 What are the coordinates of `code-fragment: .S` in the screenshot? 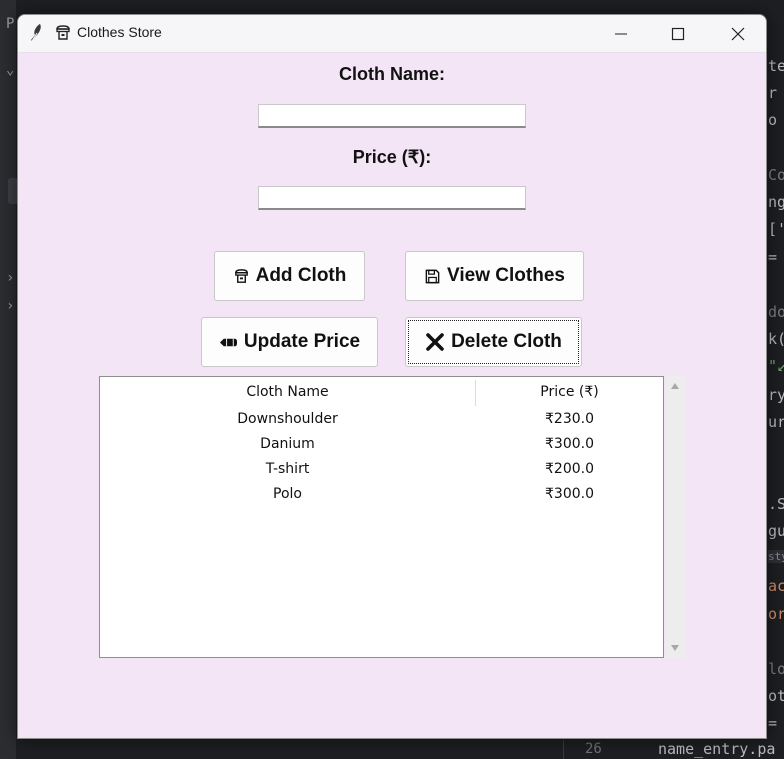 It's located at (776, 504).